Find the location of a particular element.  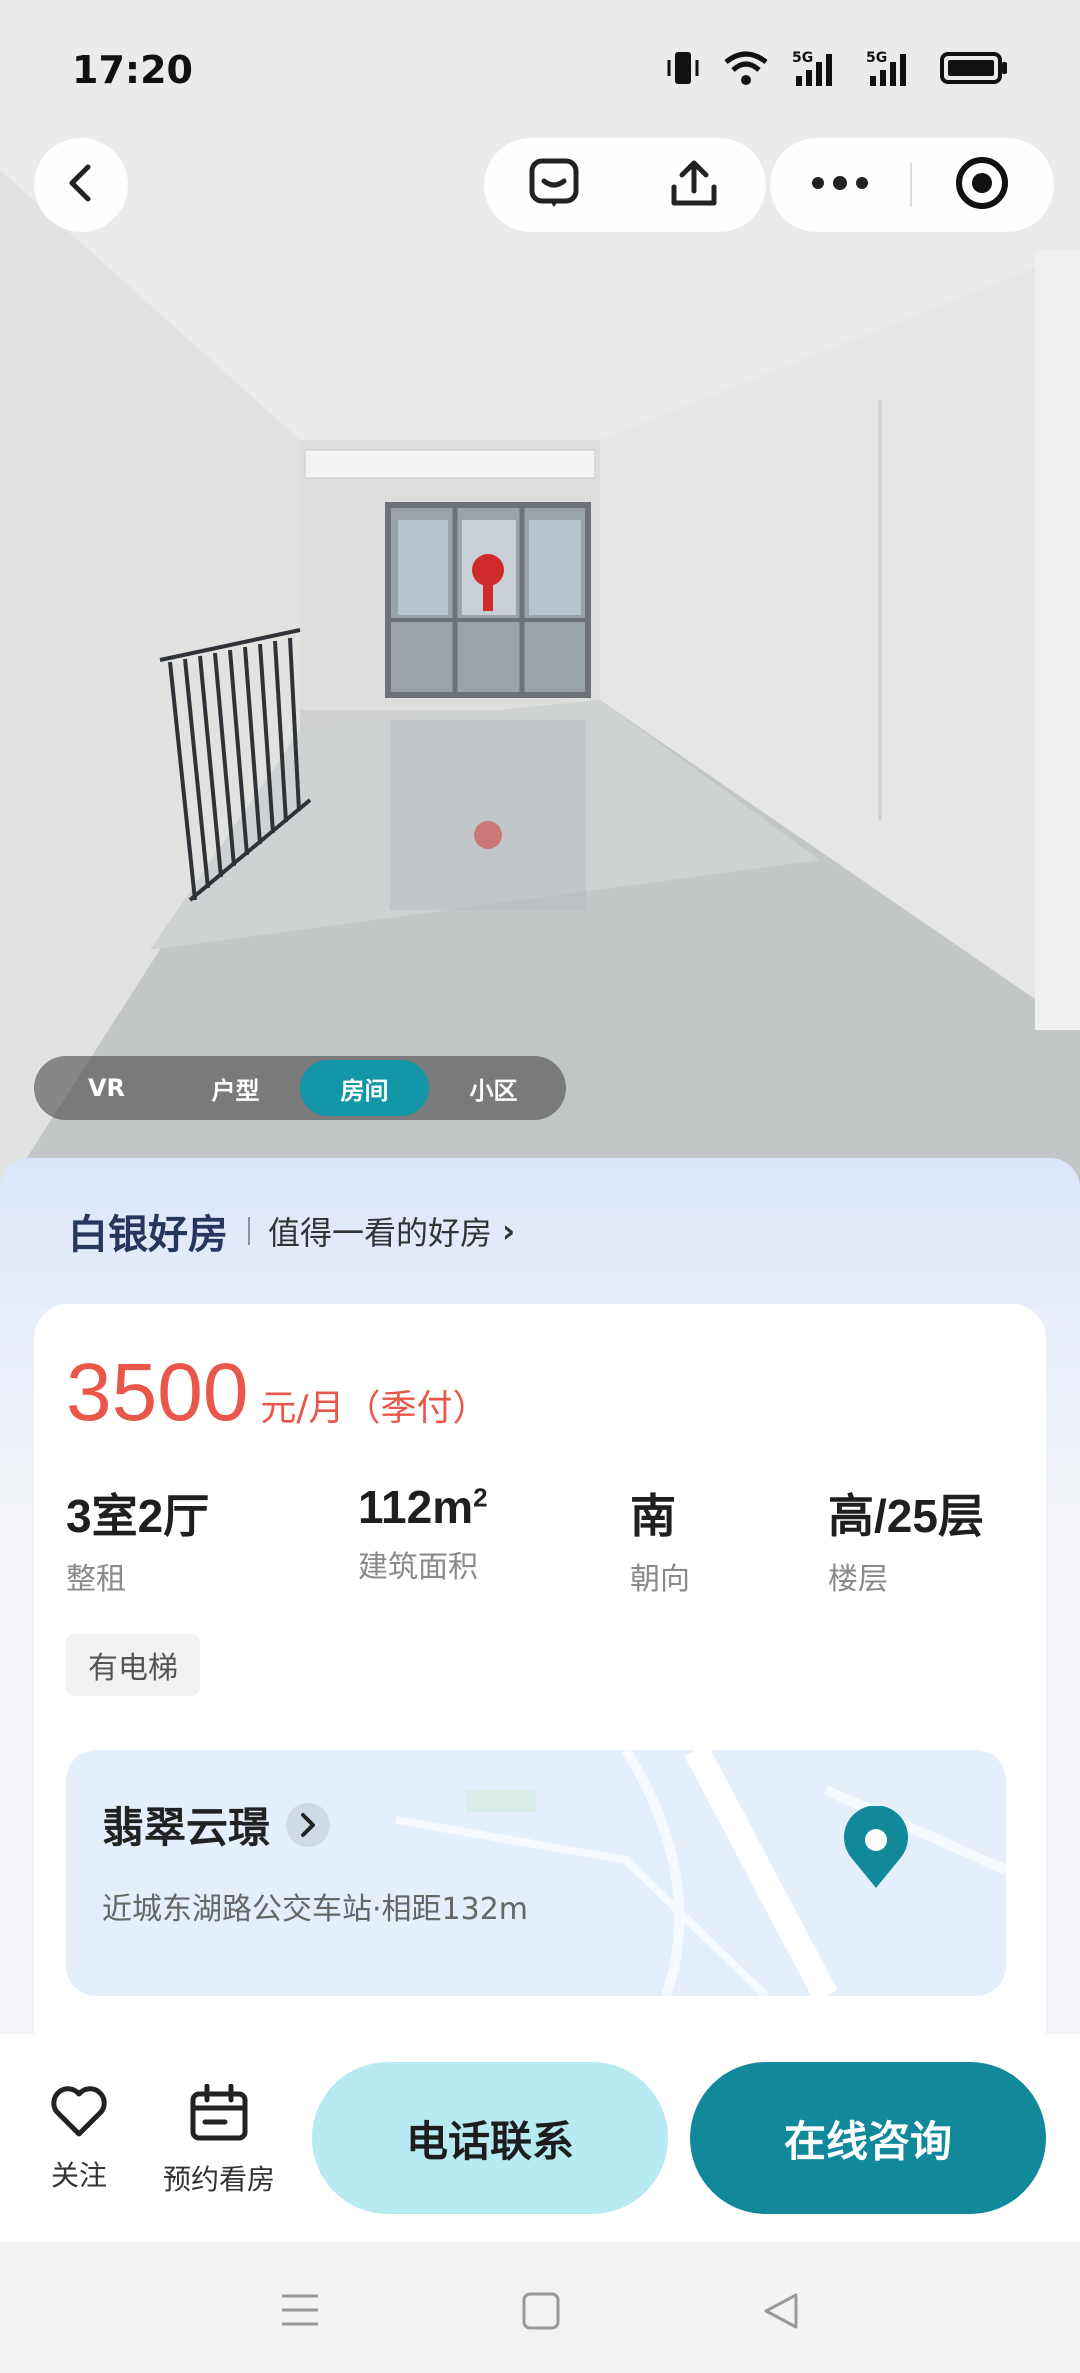

message-icon is located at coordinates (554, 185).